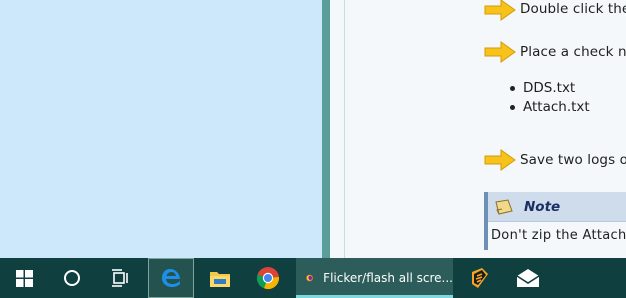  I want to click on step-text-1: Double click the, so click(573, 9).